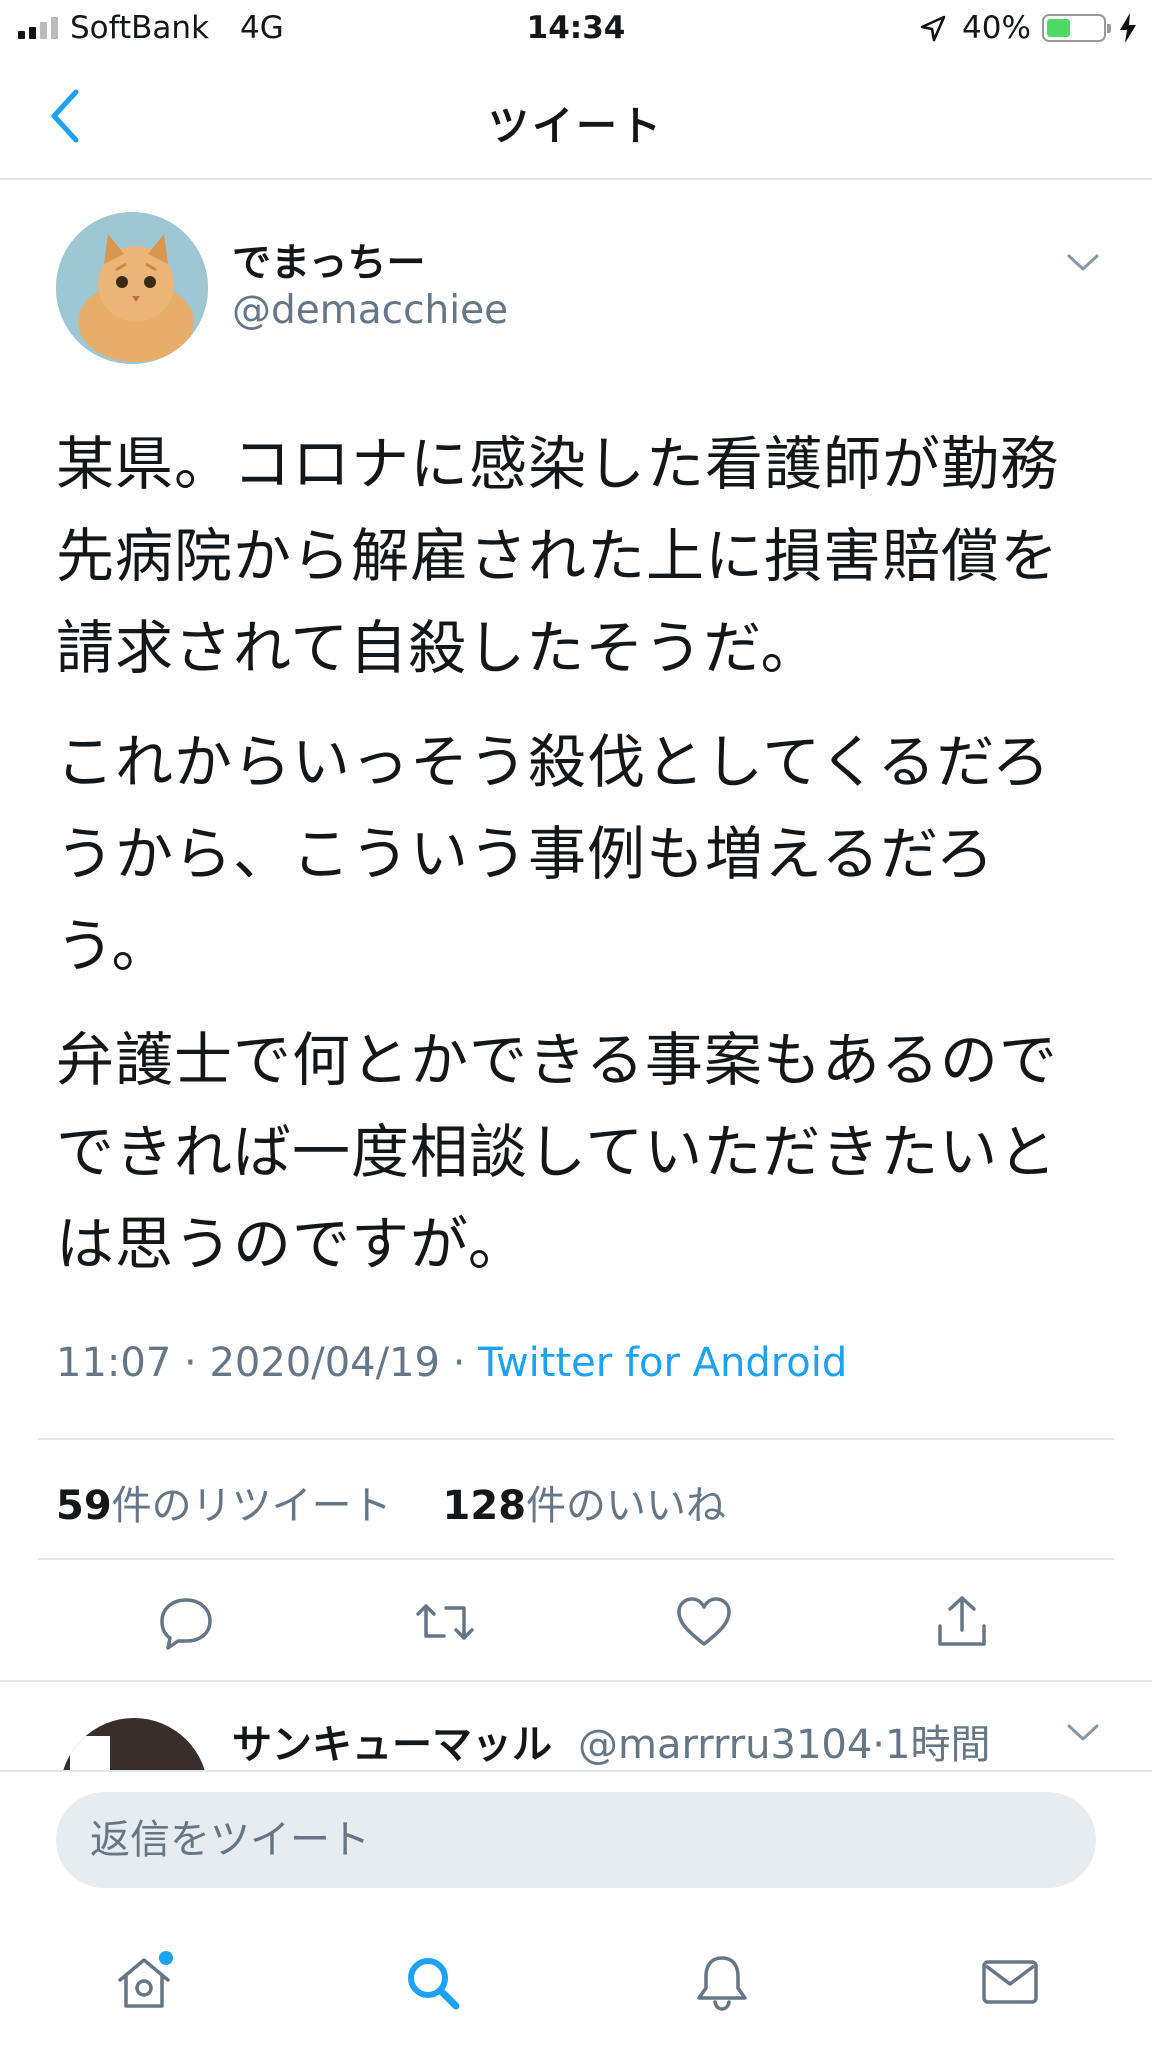 The width and height of the screenshot is (1152, 2050). I want to click on reply-icon, so click(186, 1624).